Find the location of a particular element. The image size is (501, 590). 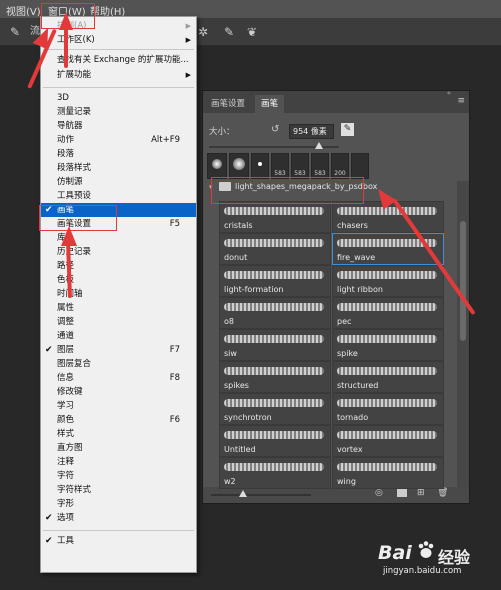

menu-item: 样式 is located at coordinates (118, 434).